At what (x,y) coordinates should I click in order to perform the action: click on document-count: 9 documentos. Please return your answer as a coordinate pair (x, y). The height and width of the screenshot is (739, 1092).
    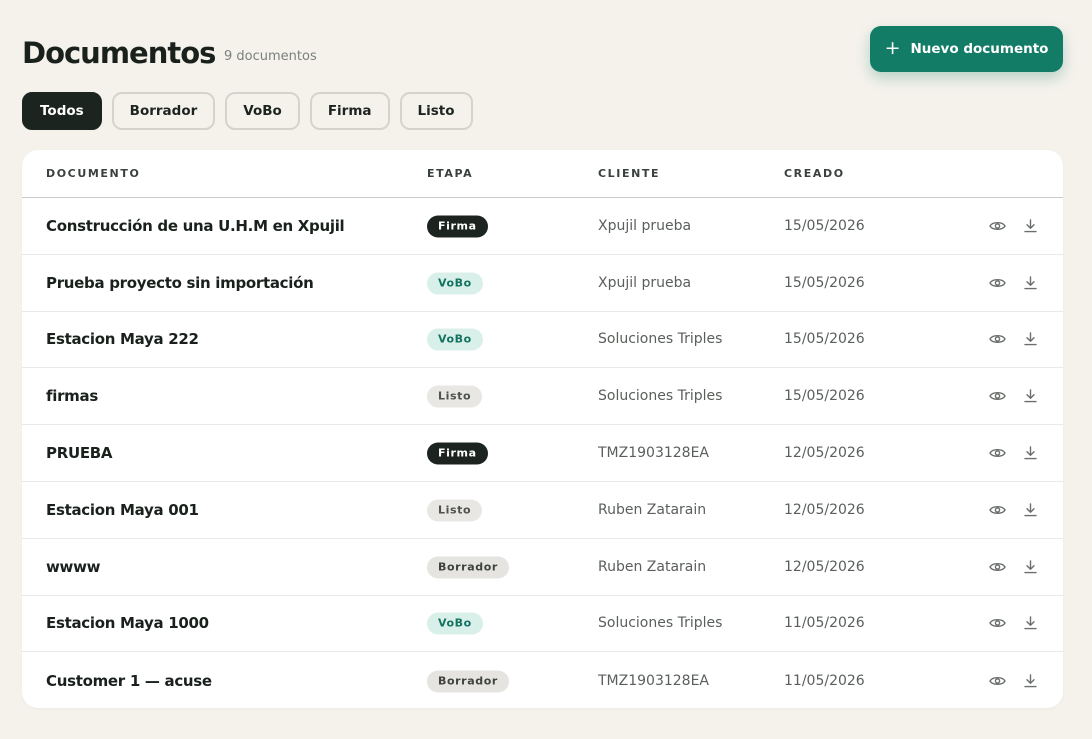
    Looking at the image, I should click on (270, 56).